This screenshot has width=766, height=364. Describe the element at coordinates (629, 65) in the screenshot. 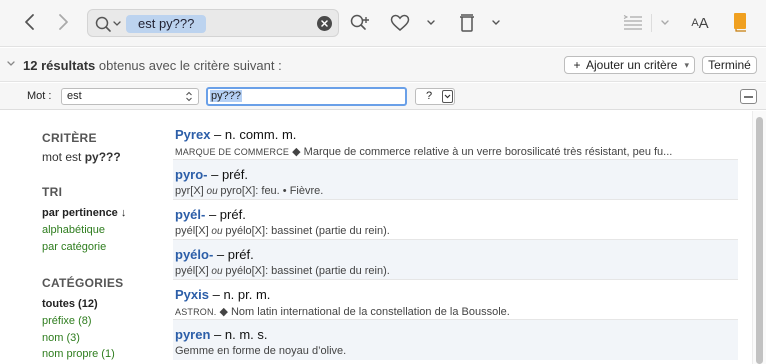

I see `add-criterion-button: + Ajouter un critère ▾` at that location.